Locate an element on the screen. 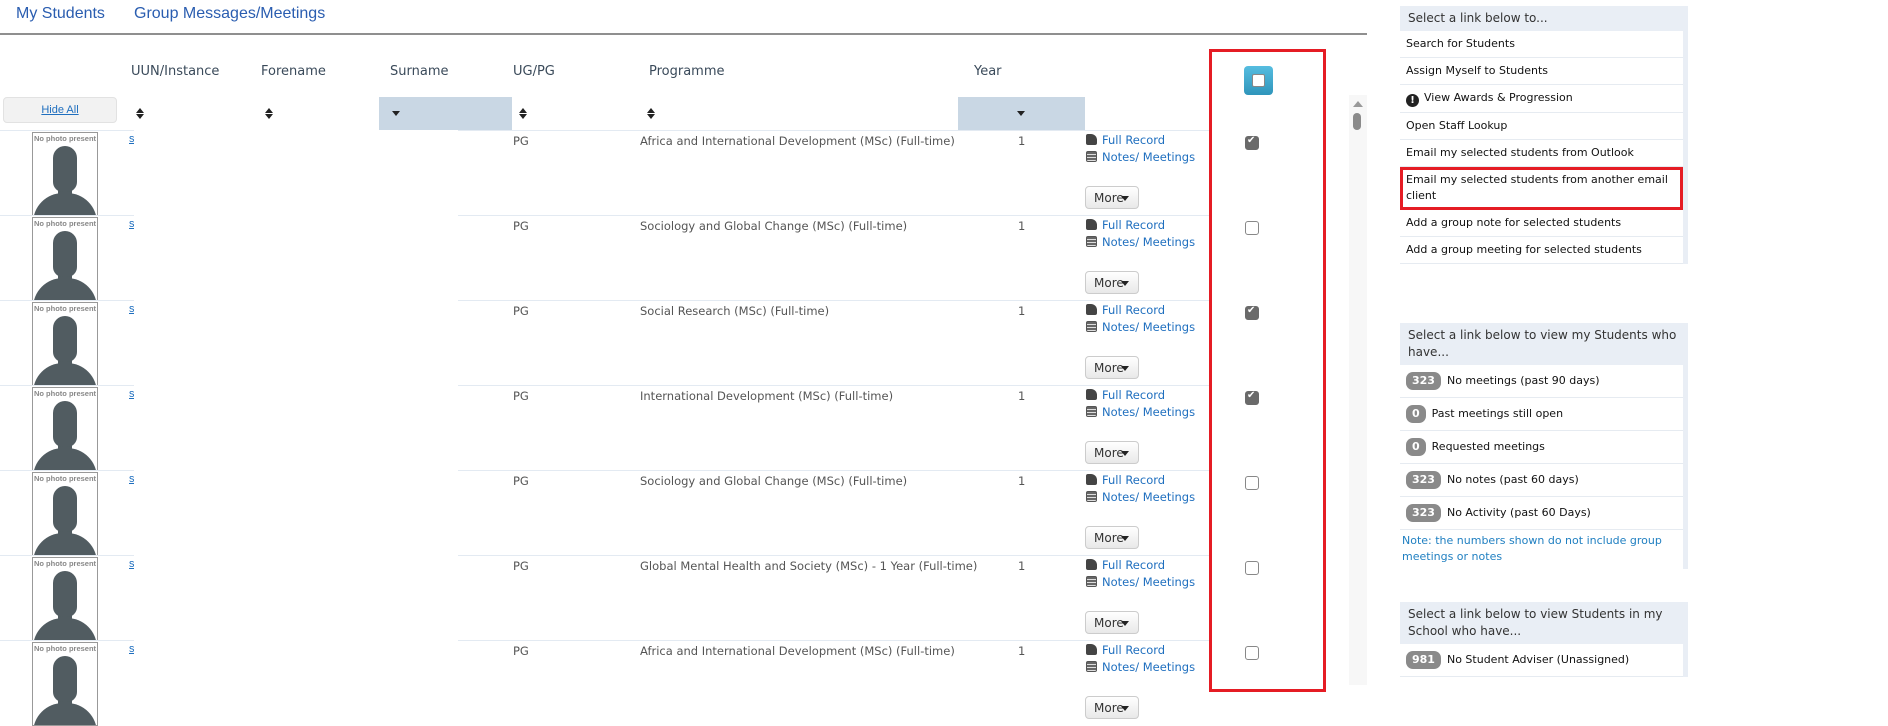 This screenshot has height=726, width=1888. filter-link-past-meetings-still-open: 0 Past meetings still open is located at coordinates (1541, 414).